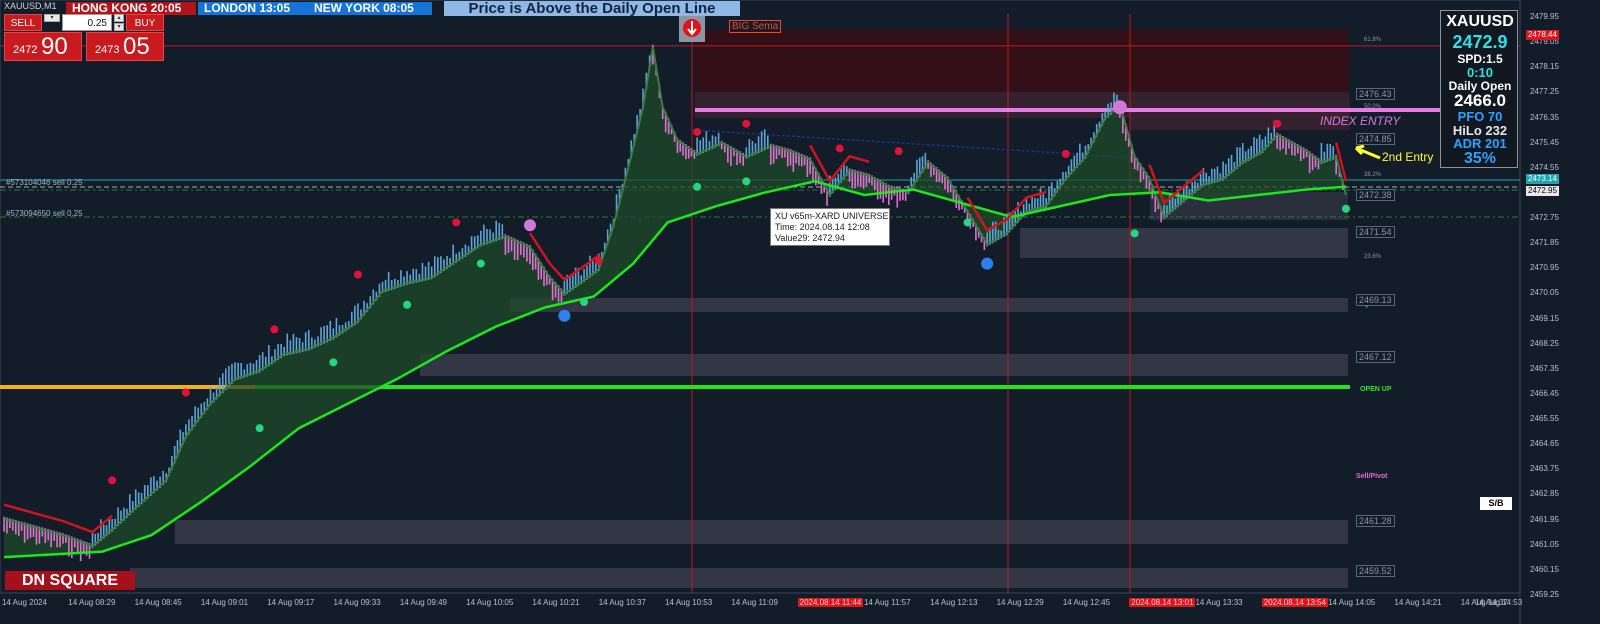  Describe the element at coordinates (1480, 143) in the screenshot. I see `info-adr: ADR 201` at that location.